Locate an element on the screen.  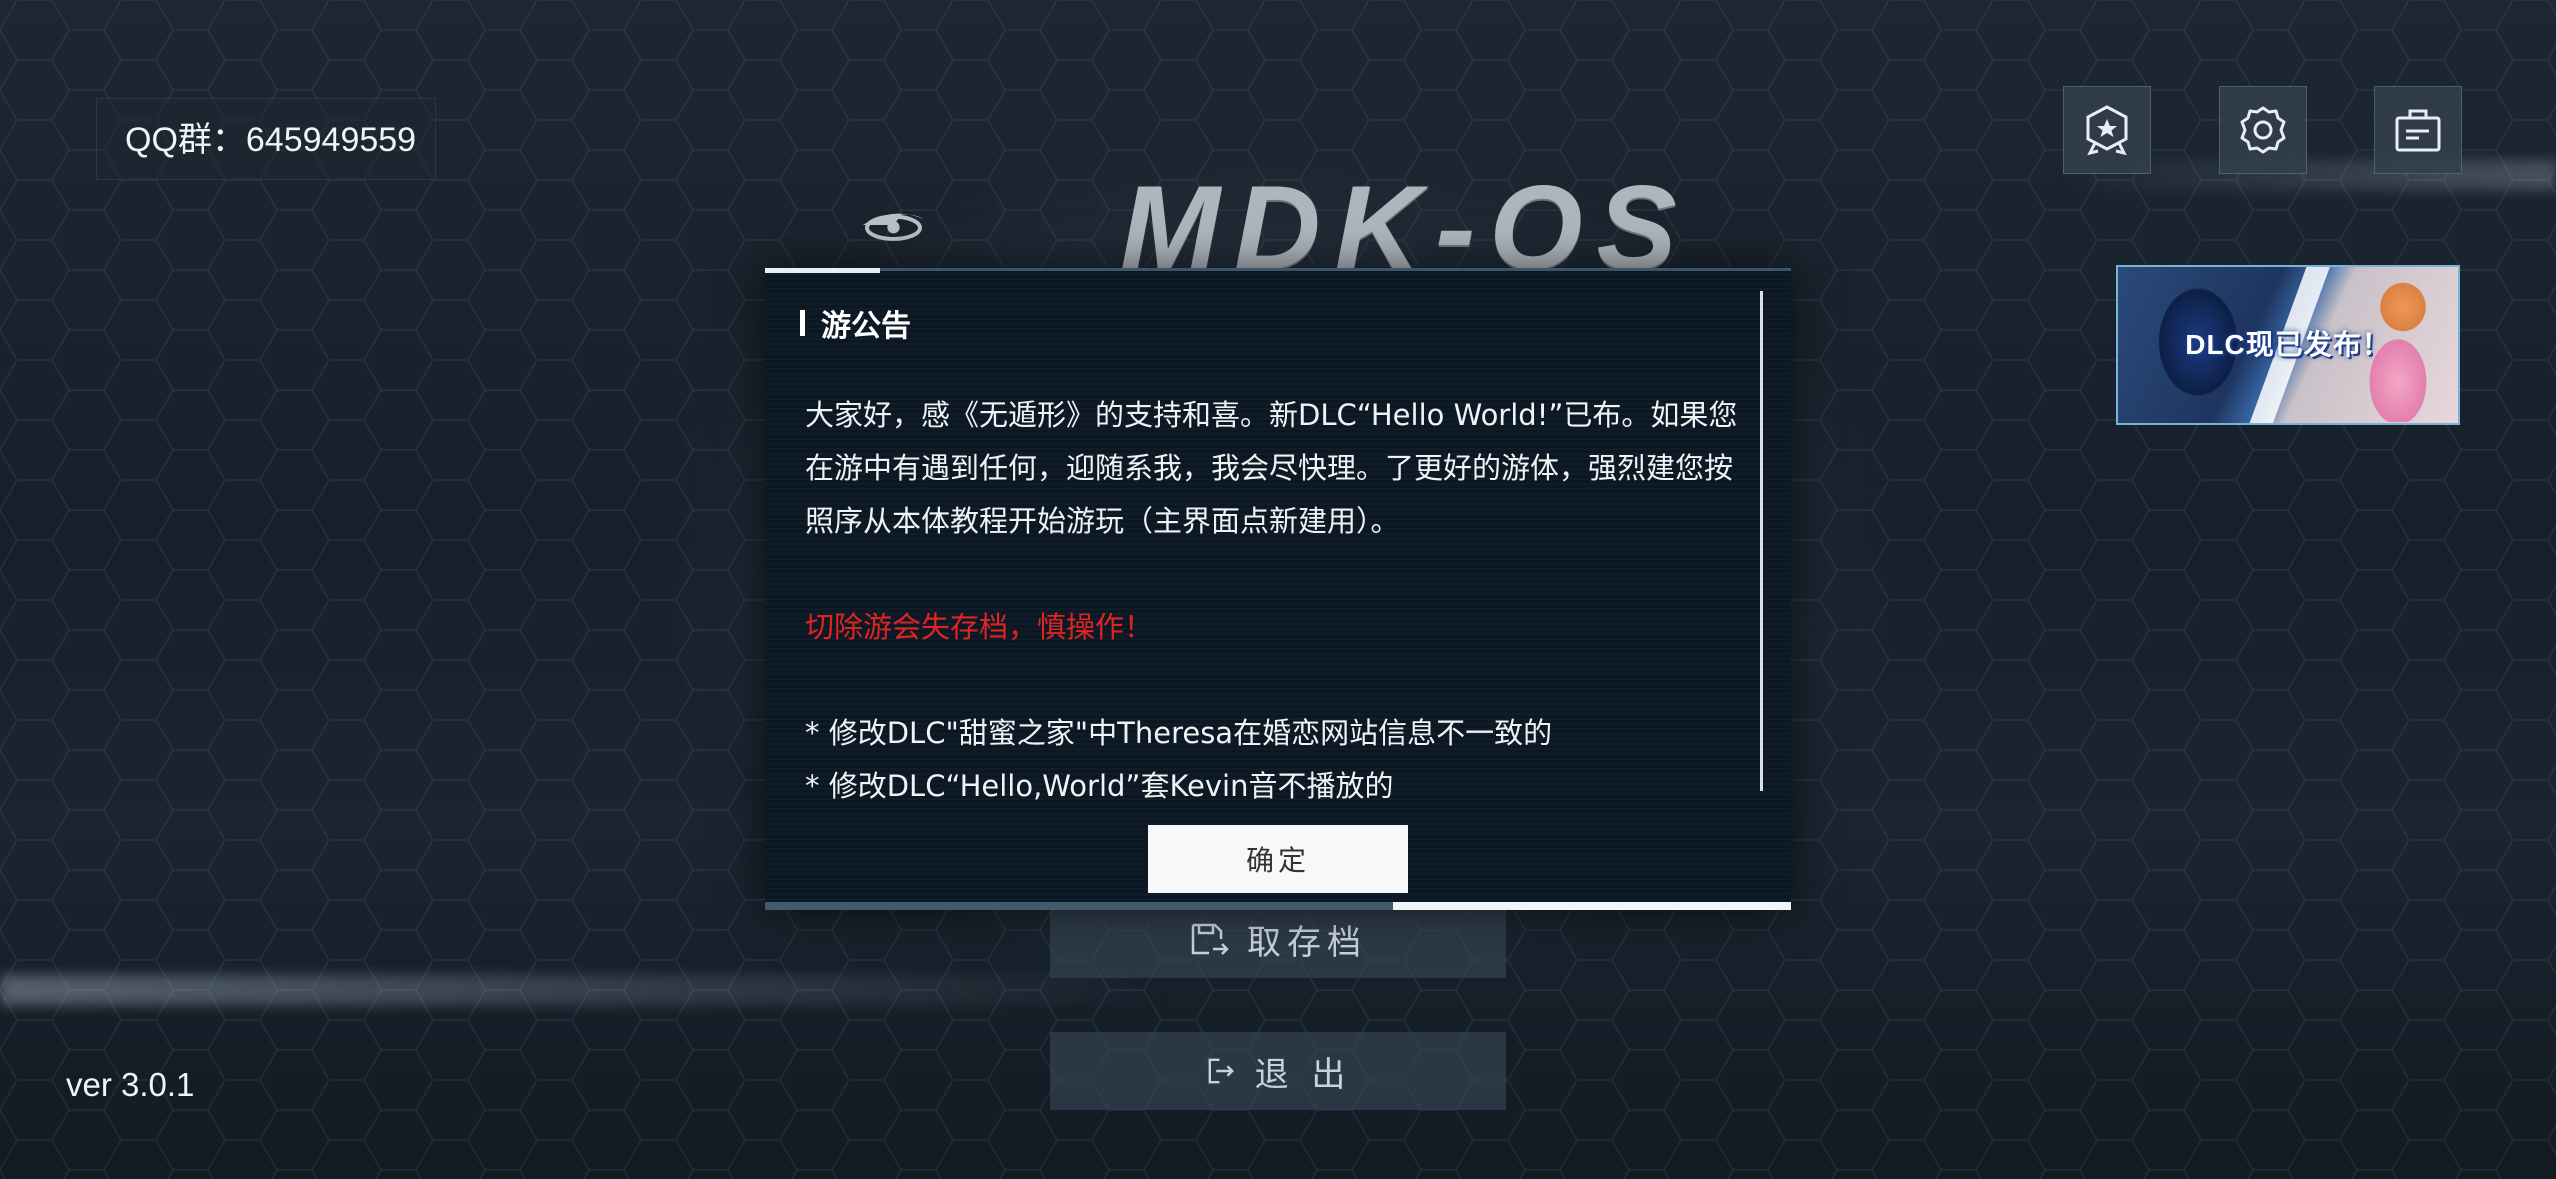
load-save-button: 取存档 is located at coordinates (1278, 939).